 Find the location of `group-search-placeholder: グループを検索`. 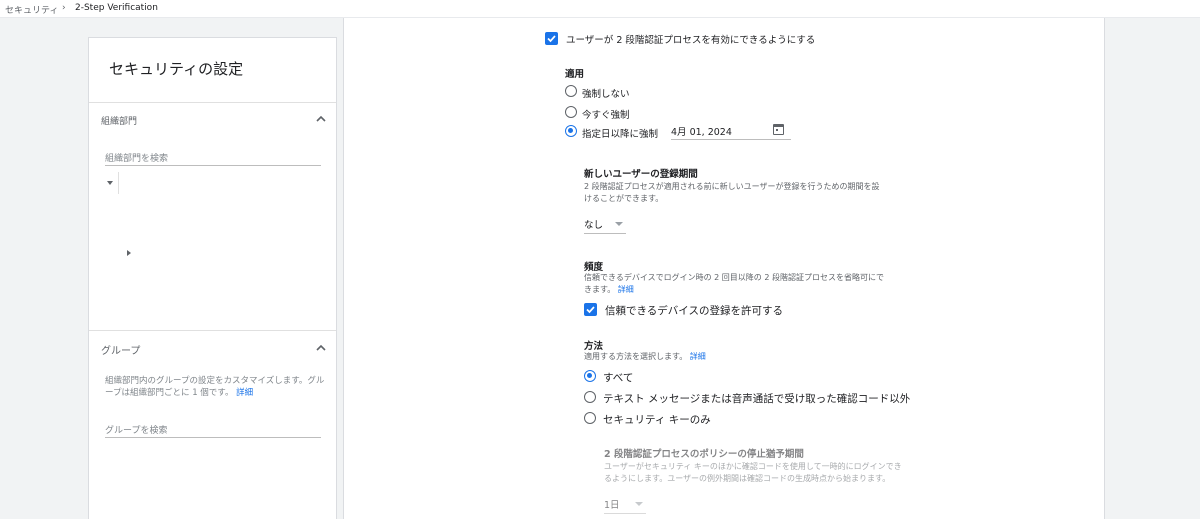

group-search-placeholder: グループを検索 is located at coordinates (136, 431).